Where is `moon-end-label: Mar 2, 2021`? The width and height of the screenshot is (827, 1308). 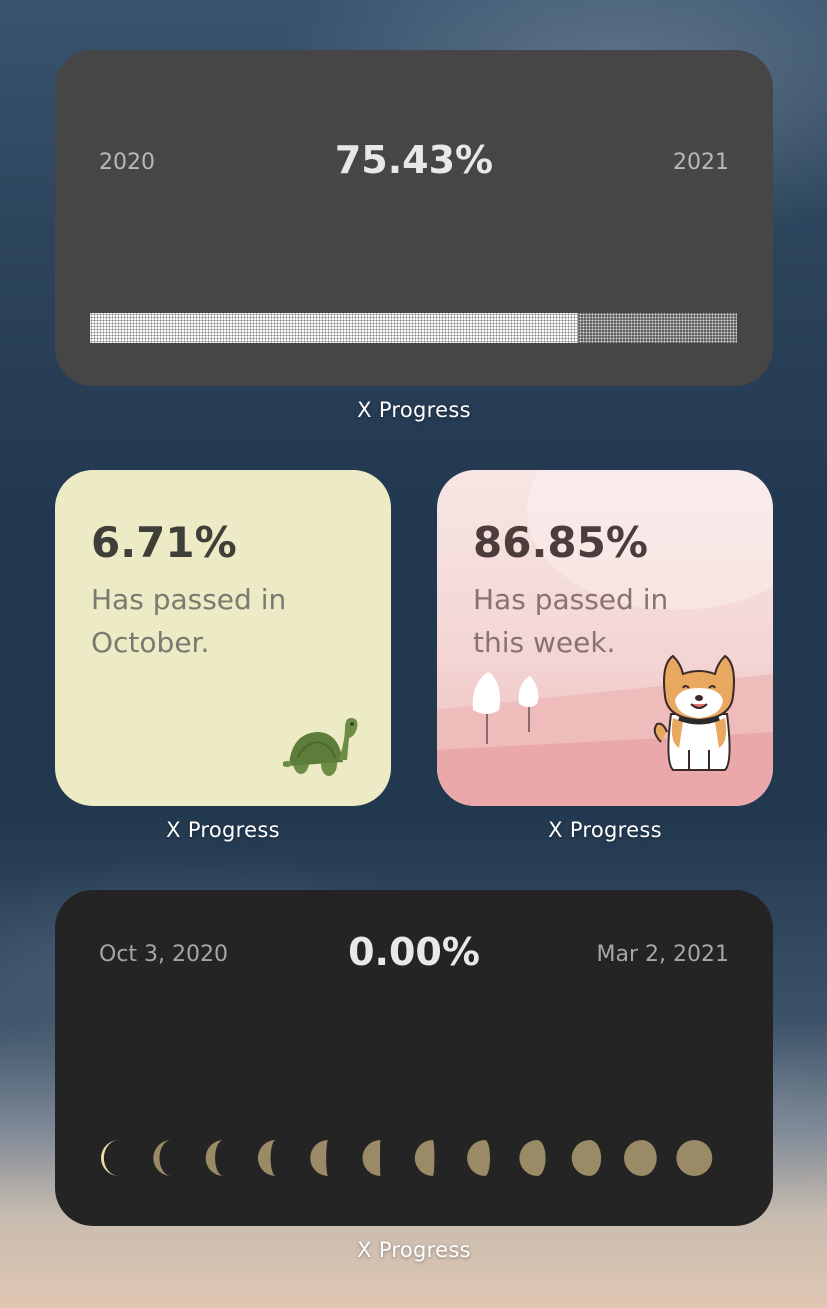 moon-end-label: Mar 2, 2021 is located at coordinates (662, 954).